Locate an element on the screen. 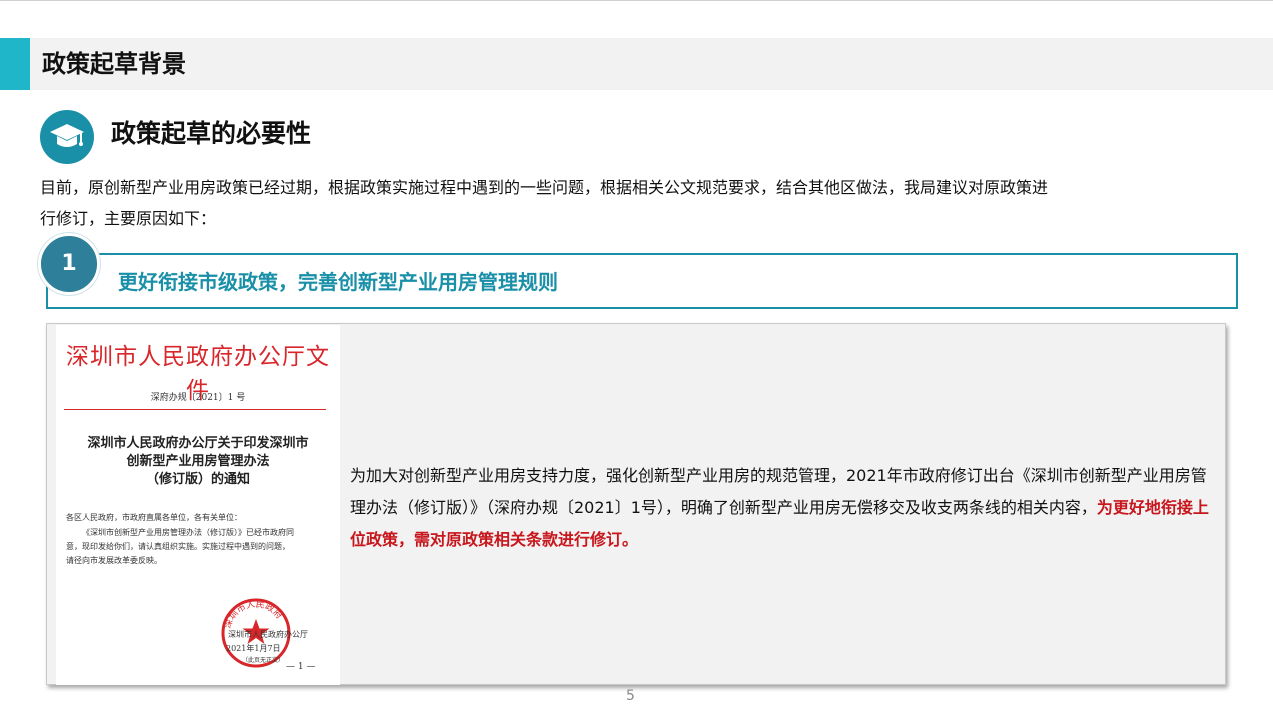  document-page-number: — 1 — is located at coordinates (301, 667).